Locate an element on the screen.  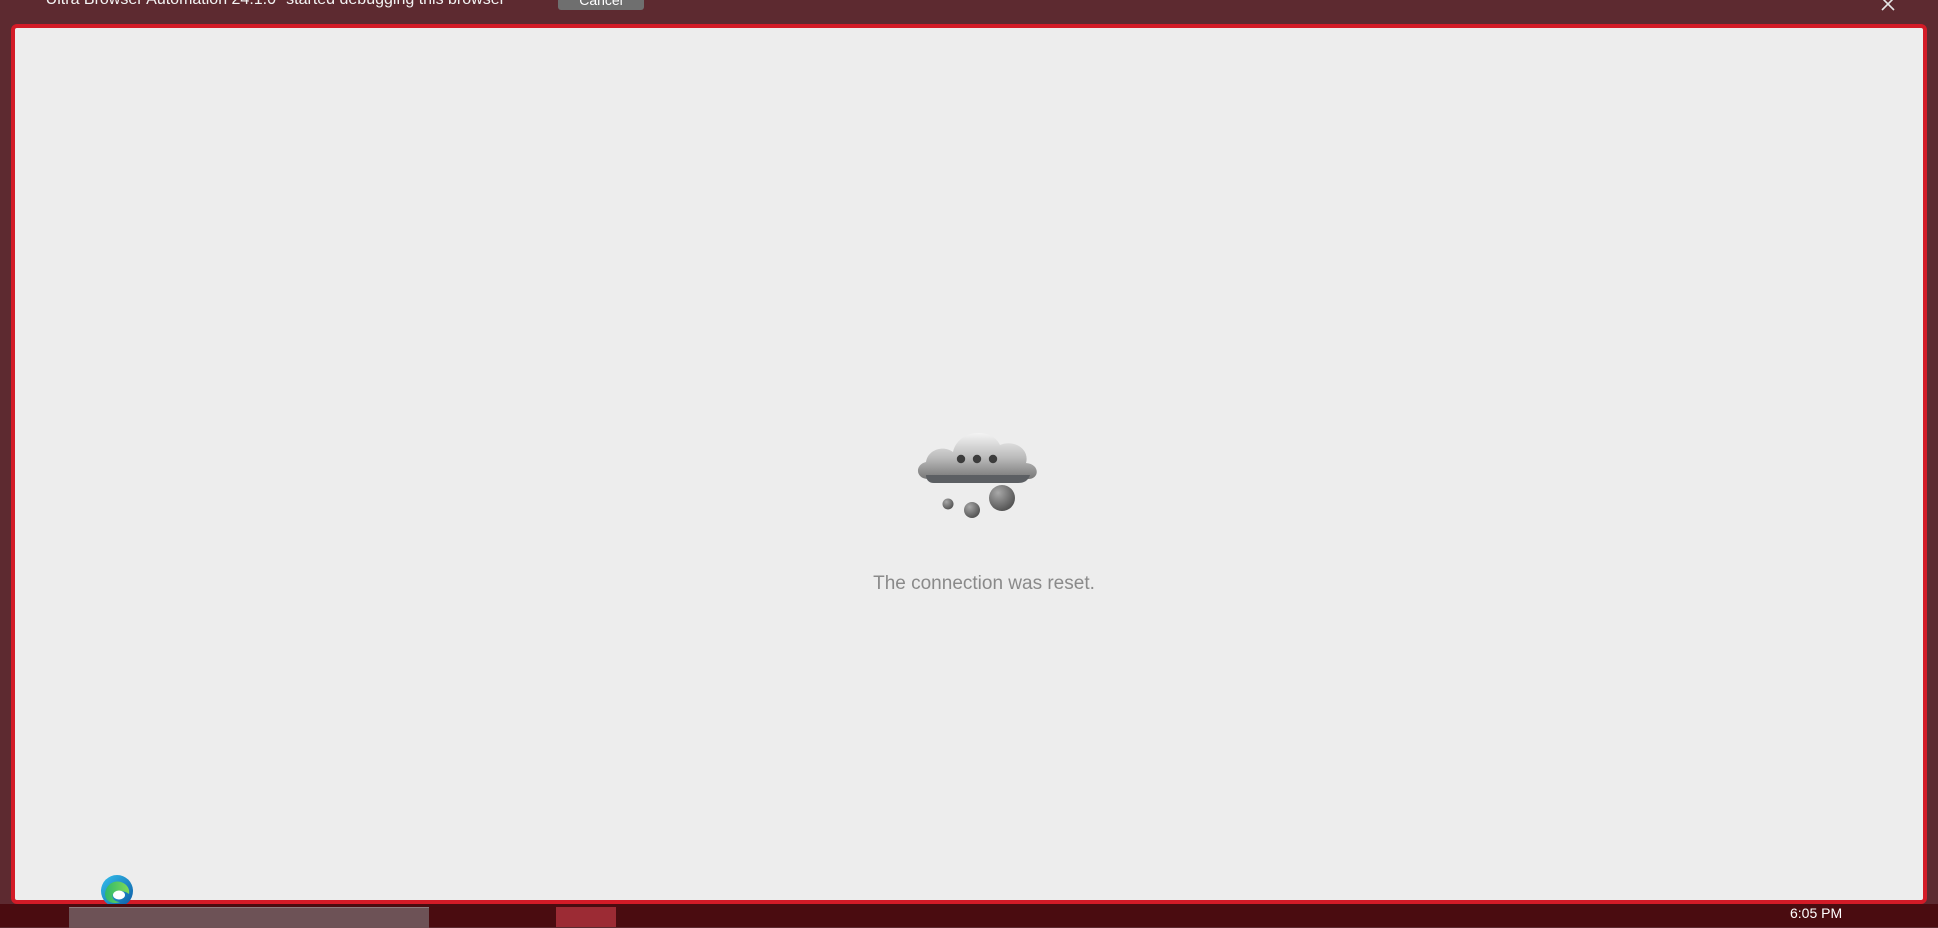
cloud-error-icon is located at coordinates (977, 475).